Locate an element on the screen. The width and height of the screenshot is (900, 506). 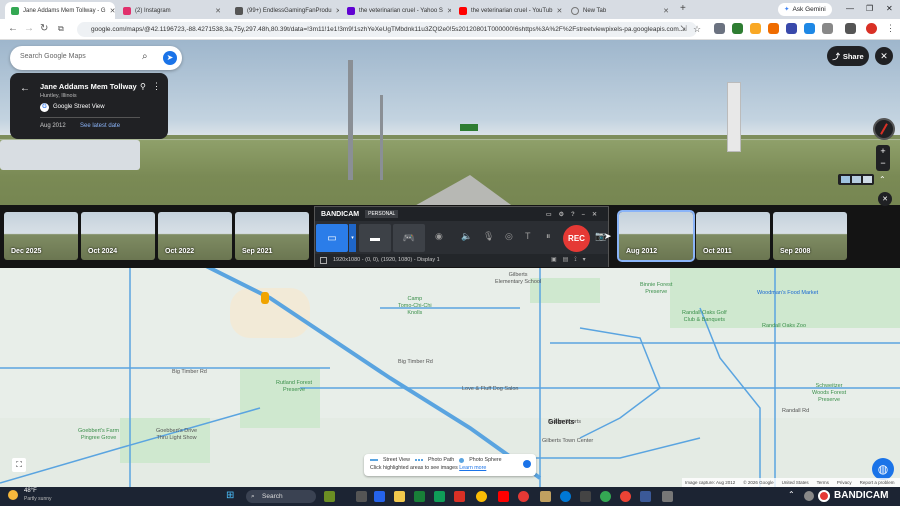
back-arrow-icon: ← is located at coordinates (25, 88).